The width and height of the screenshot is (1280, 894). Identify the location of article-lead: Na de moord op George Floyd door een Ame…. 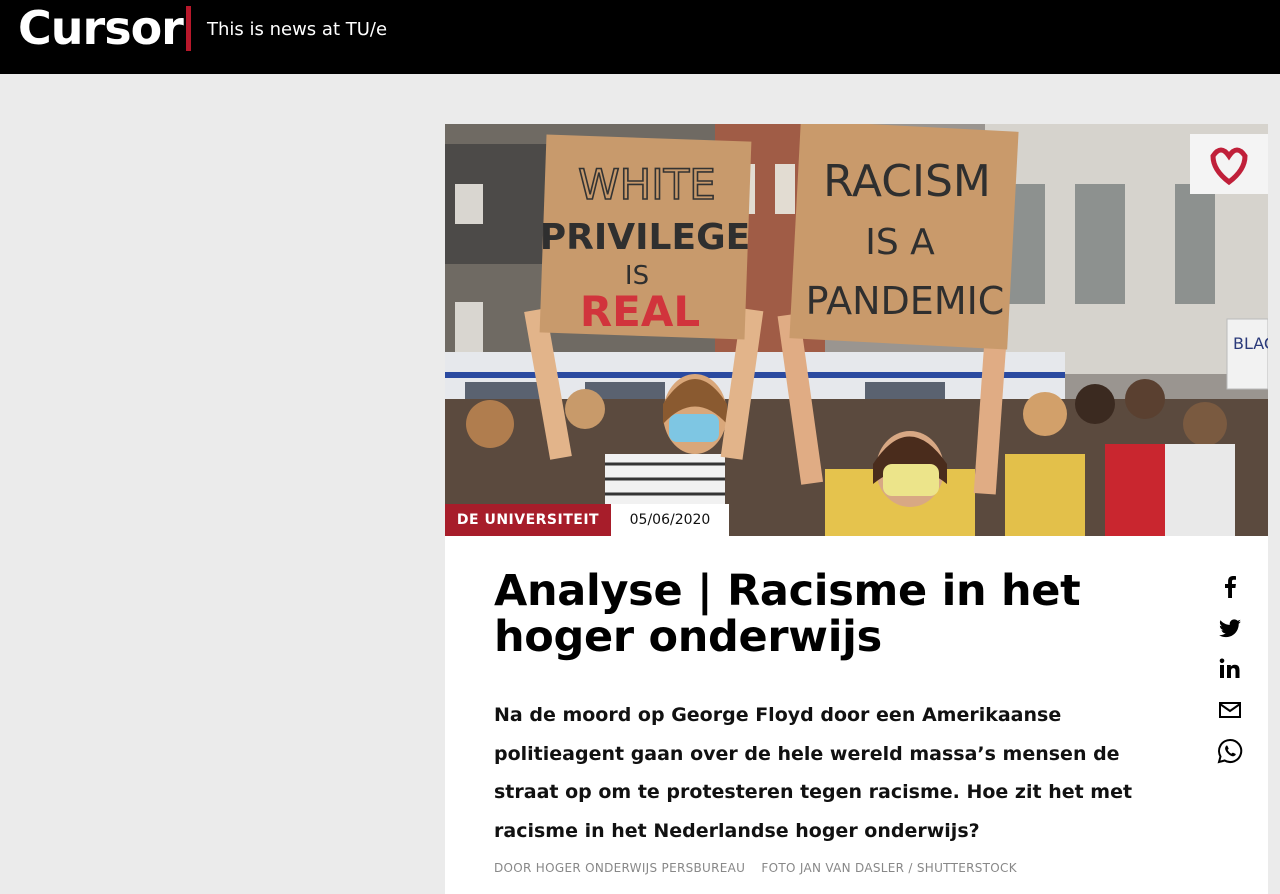
(813, 773).